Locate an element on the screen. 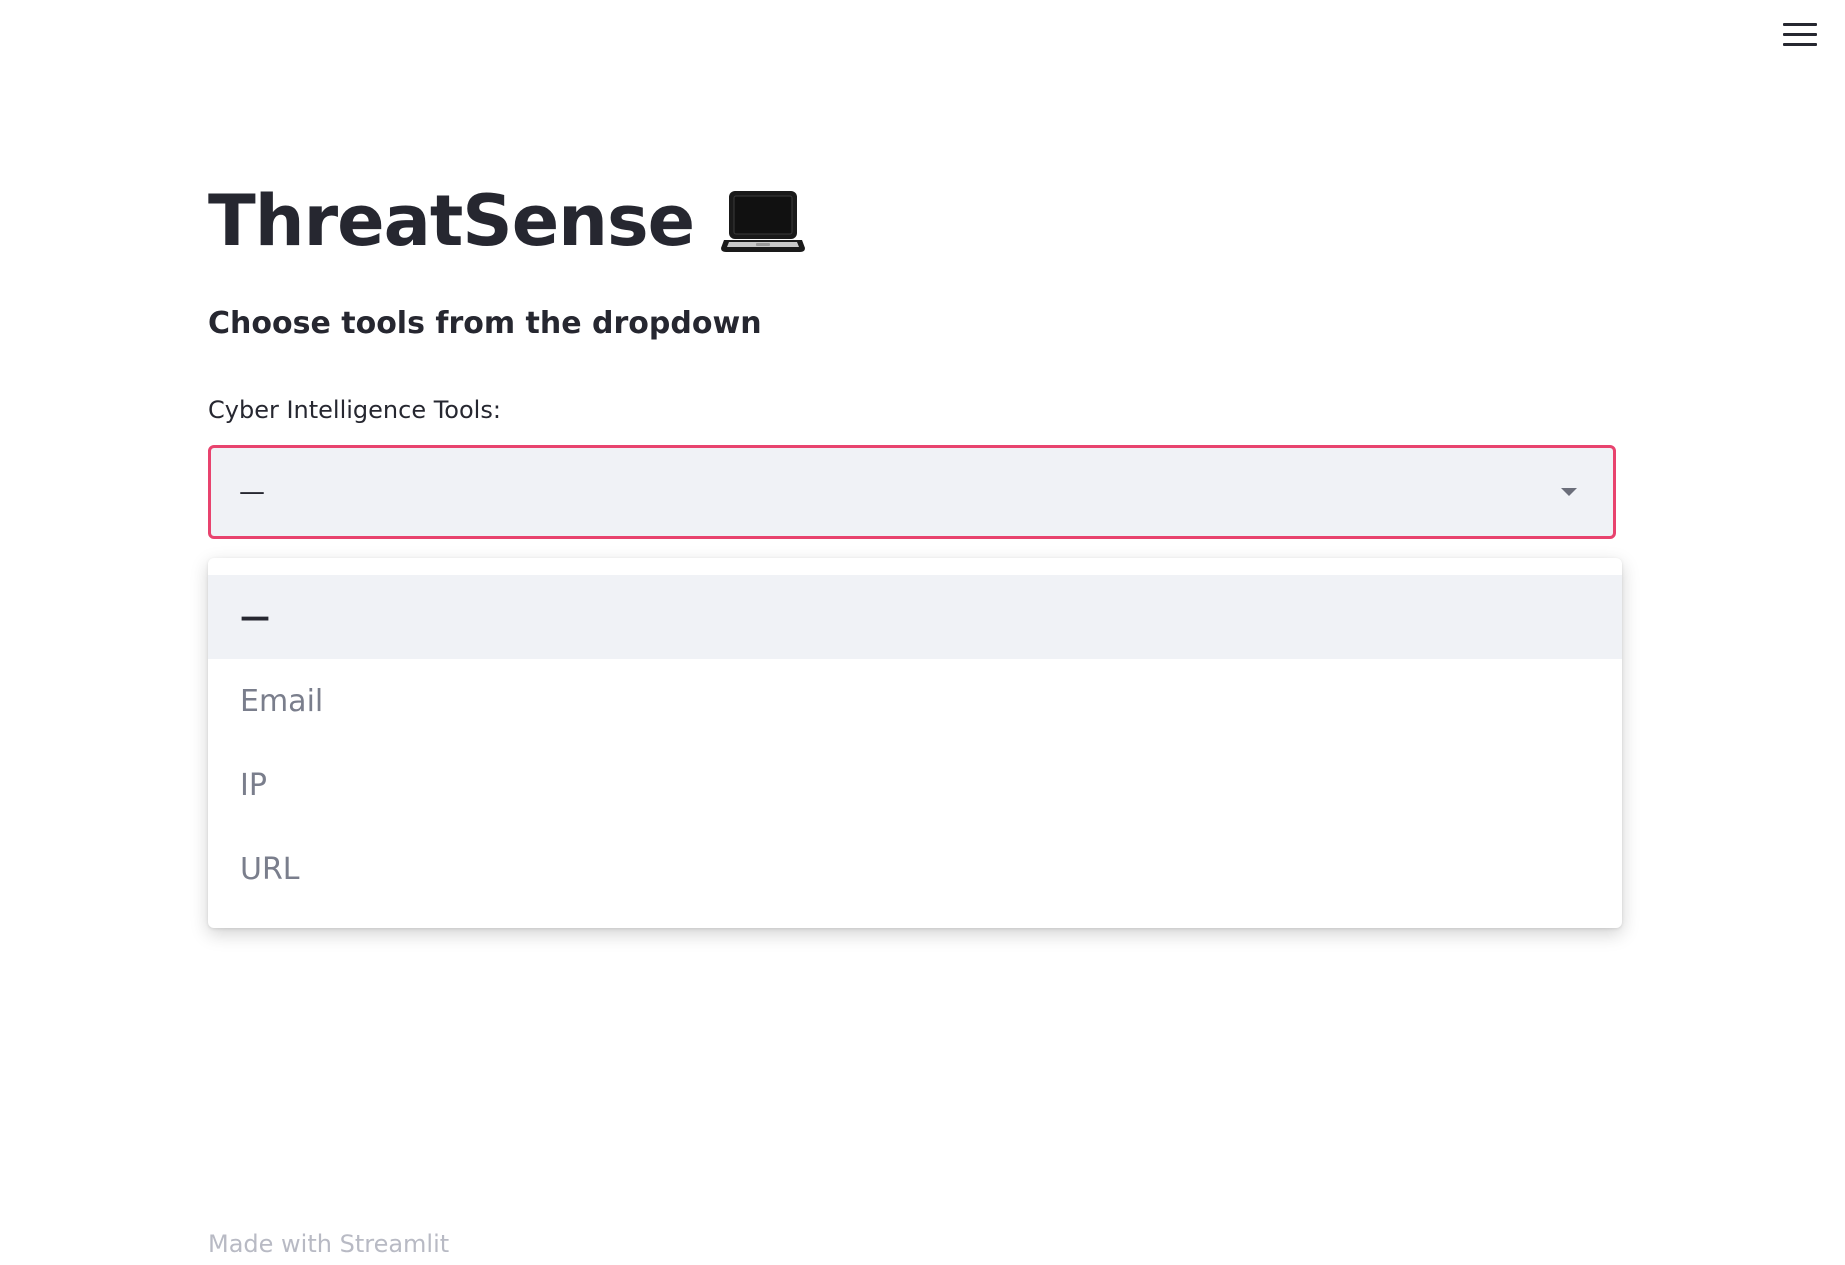  footer-made-with-streamlit: Made with Streamlit is located at coordinates (328, 1244).